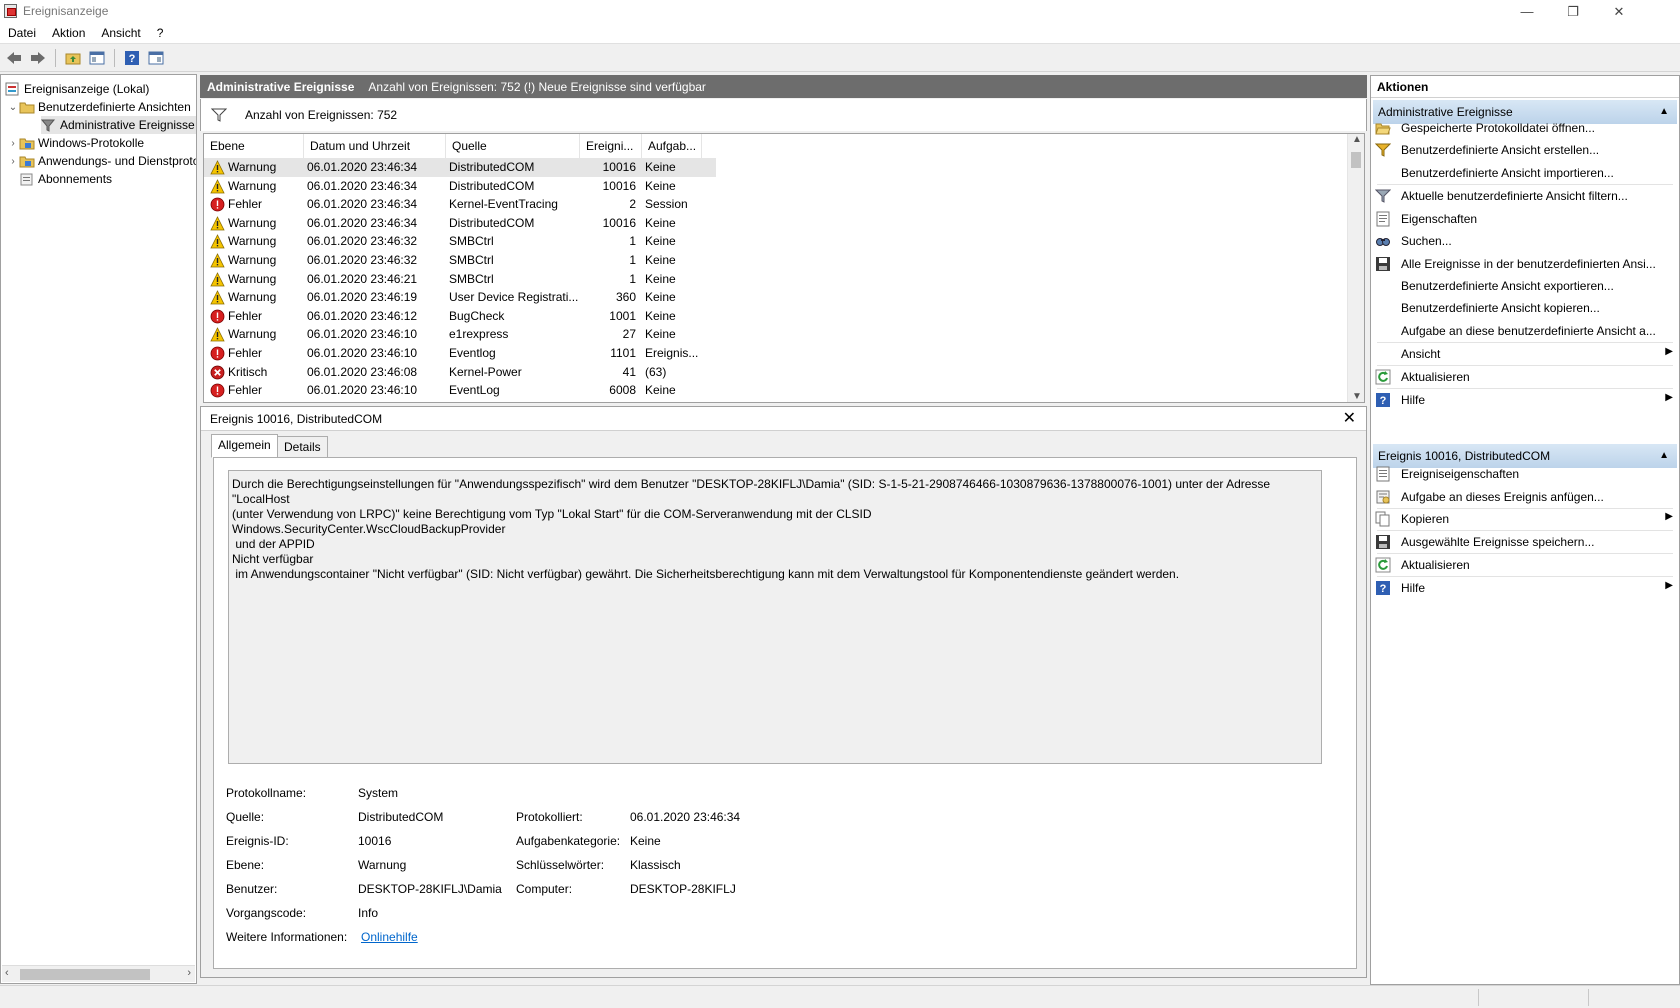 The image size is (1680, 1008). Describe the element at coordinates (97, 58) in the screenshot. I see `show-hide-tree-button` at that location.